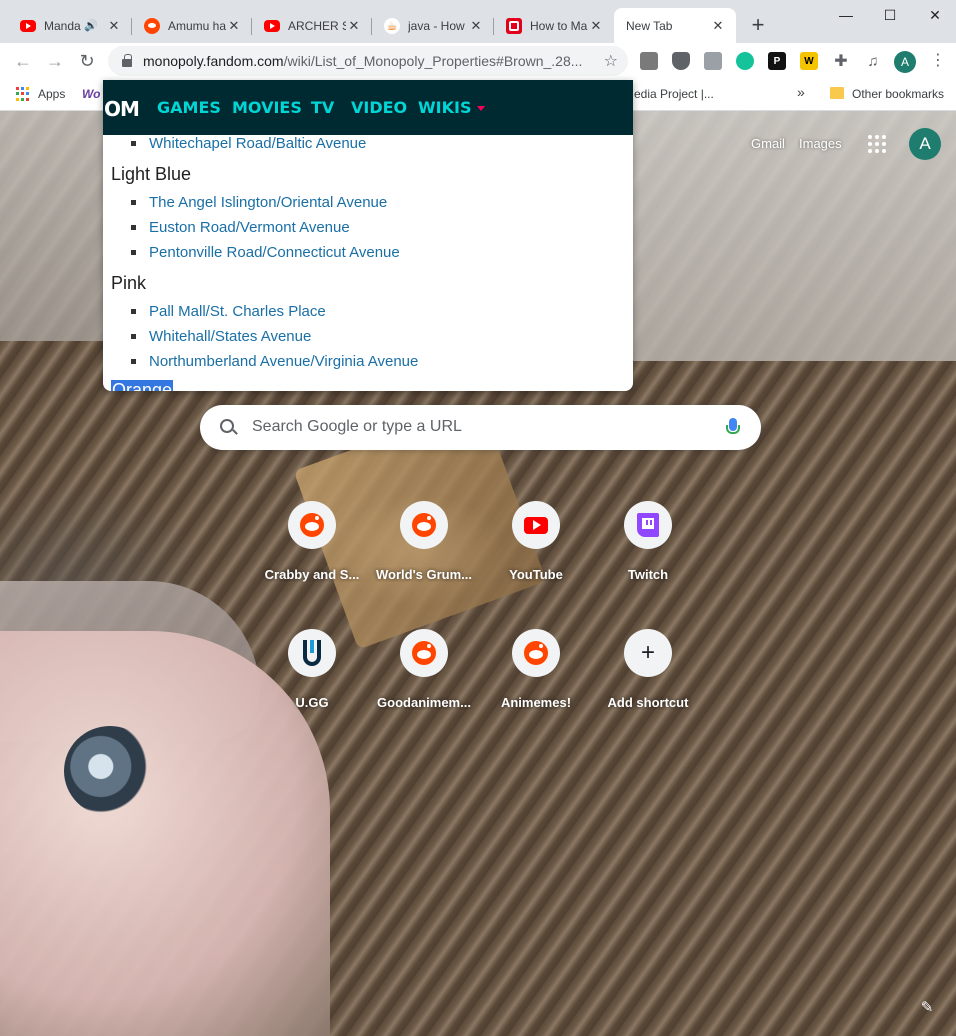  I want to click on youtube-icon, so click(536, 525).